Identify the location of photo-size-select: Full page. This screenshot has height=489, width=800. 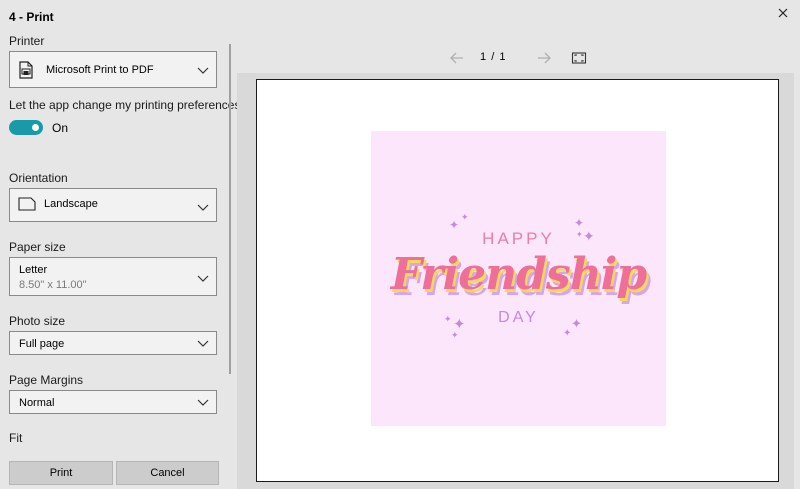
(113, 343).